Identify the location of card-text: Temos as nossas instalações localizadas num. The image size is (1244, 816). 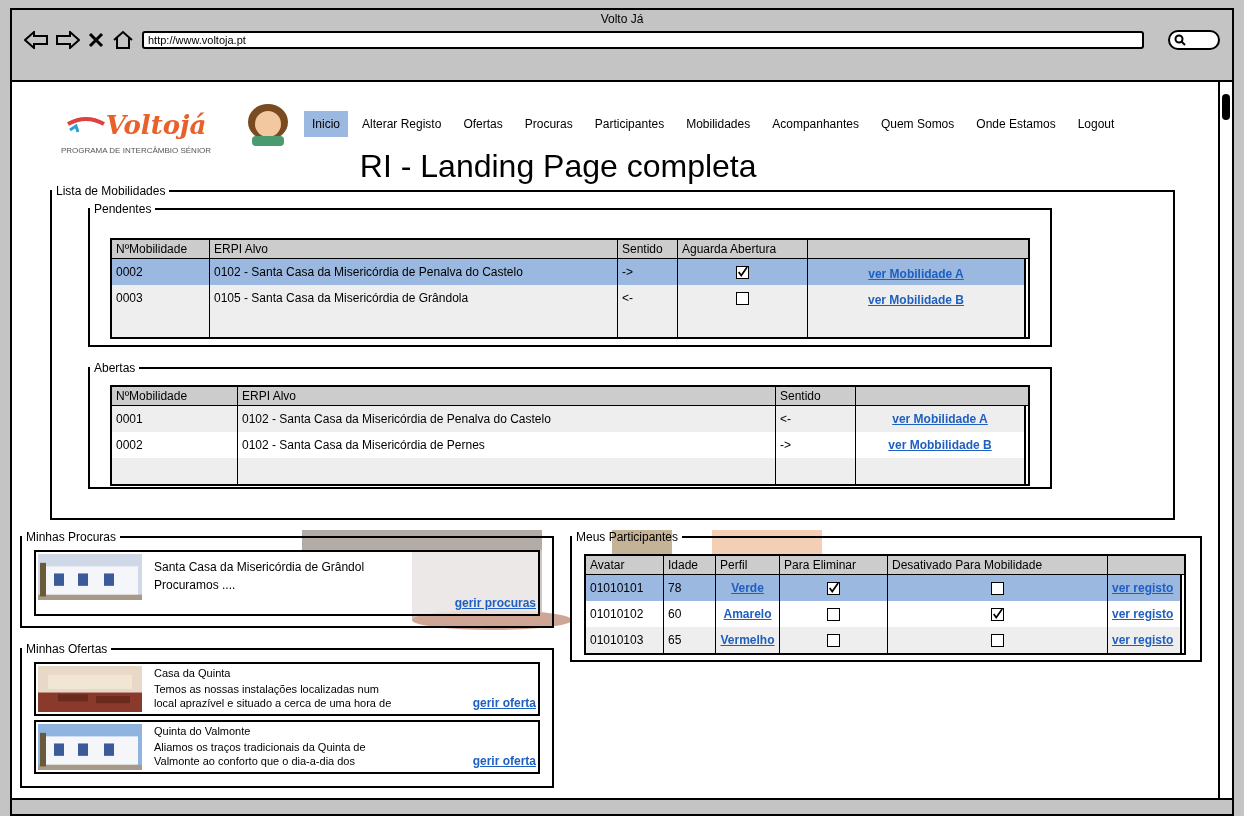
(267, 689).